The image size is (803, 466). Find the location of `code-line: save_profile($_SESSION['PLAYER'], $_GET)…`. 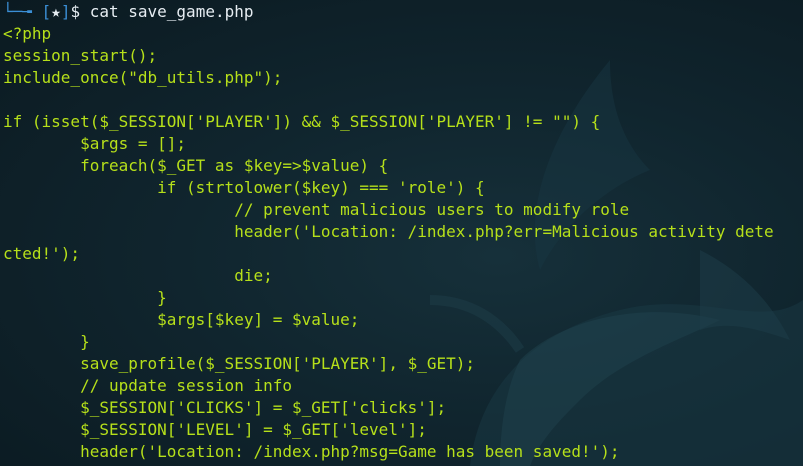

code-line: save_profile($_SESSION['PLAYER'], $_GET)… is located at coordinates (239, 363).